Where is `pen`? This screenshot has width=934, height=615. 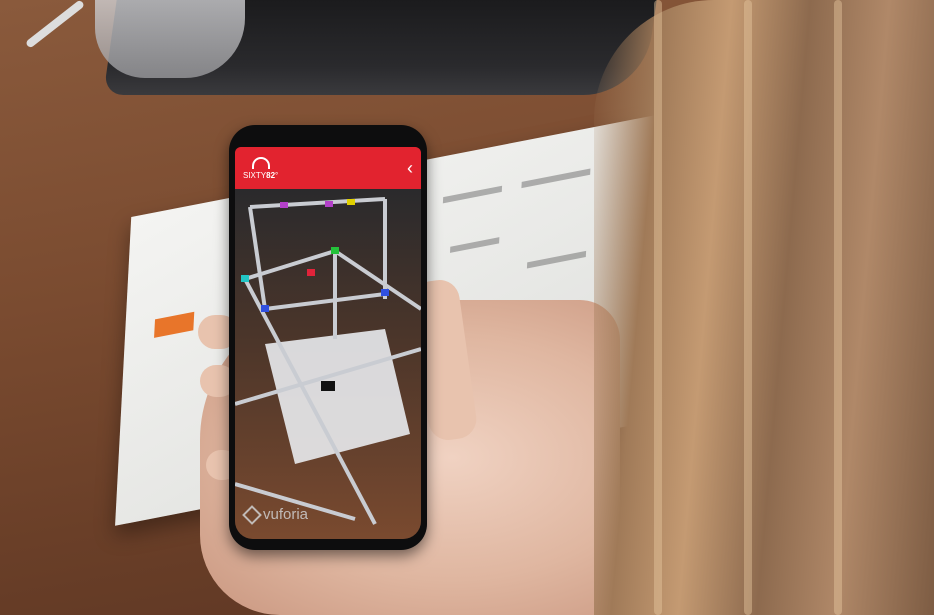 pen is located at coordinates (55, 24).